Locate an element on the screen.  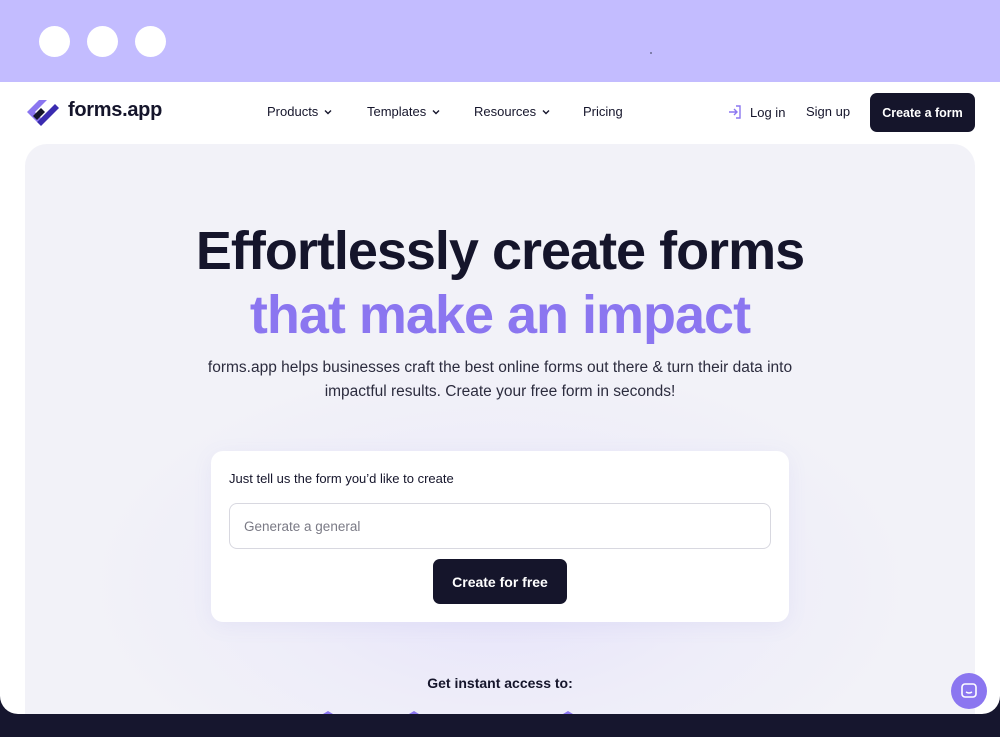
login-link: Log in is located at coordinates (756, 112).